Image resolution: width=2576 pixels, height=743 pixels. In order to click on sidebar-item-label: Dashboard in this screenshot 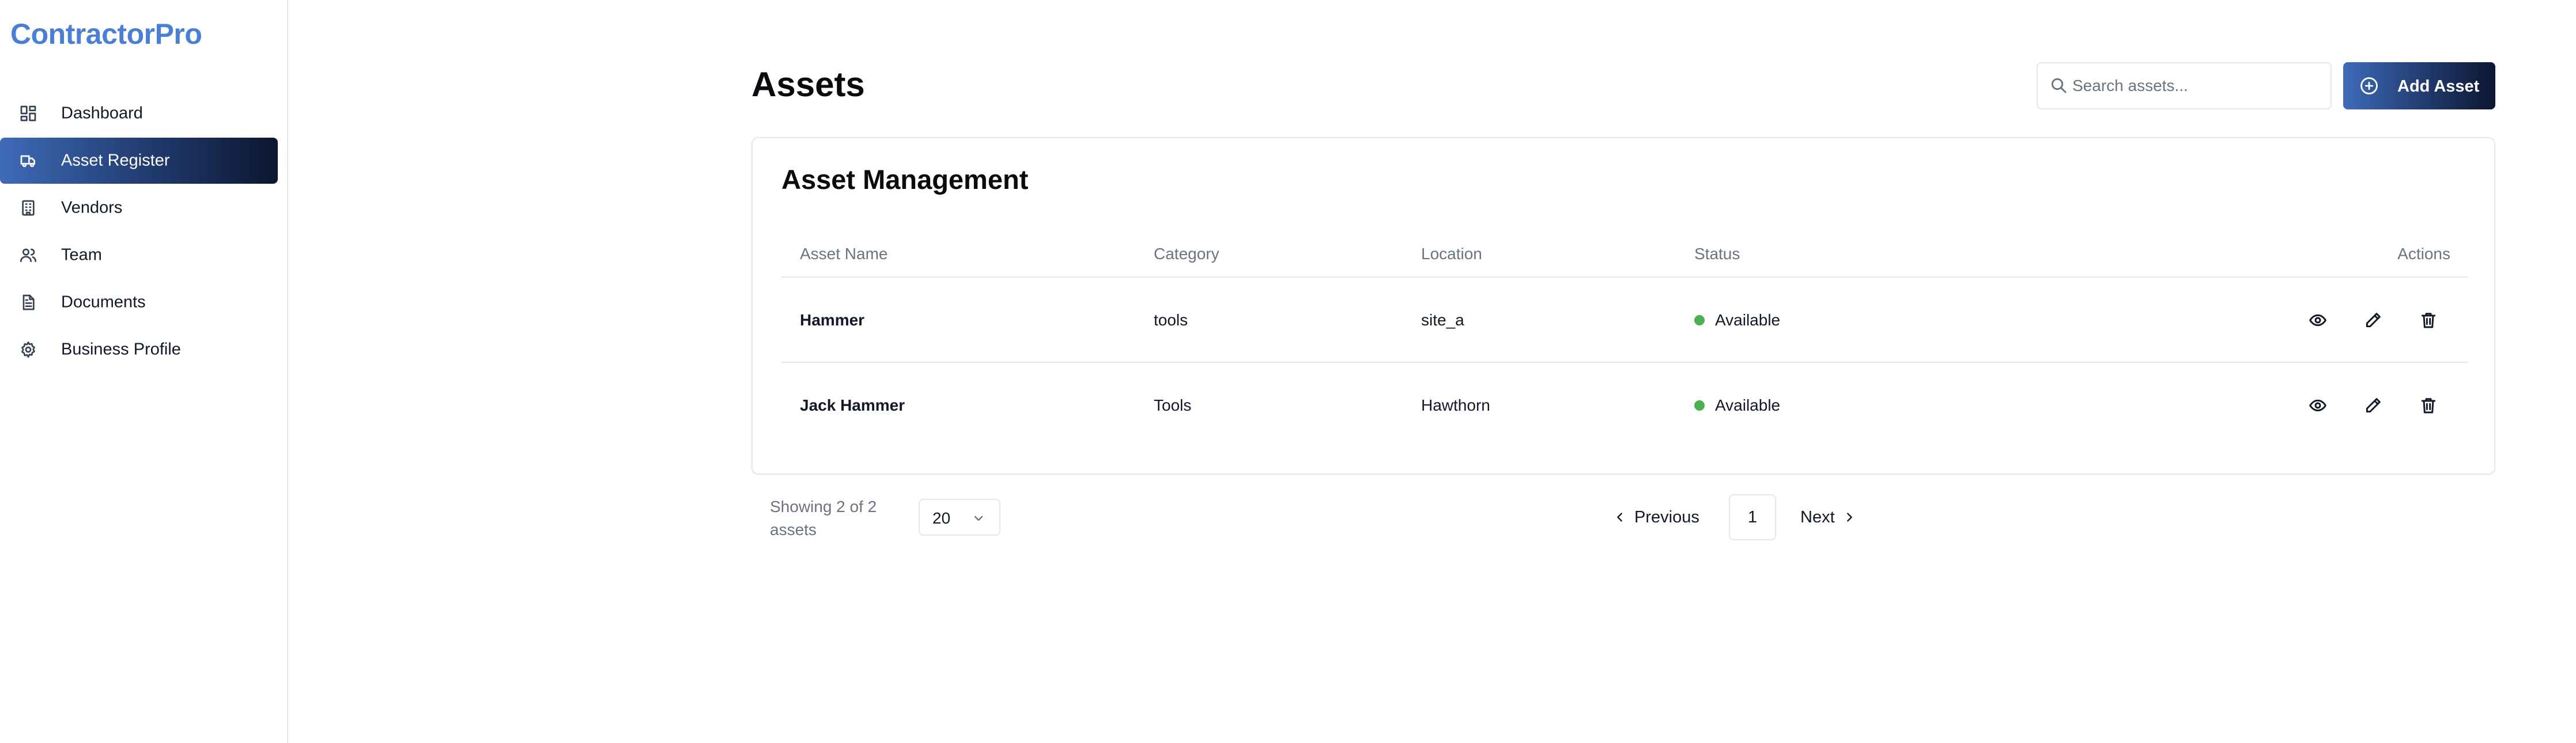, I will do `click(102, 113)`.